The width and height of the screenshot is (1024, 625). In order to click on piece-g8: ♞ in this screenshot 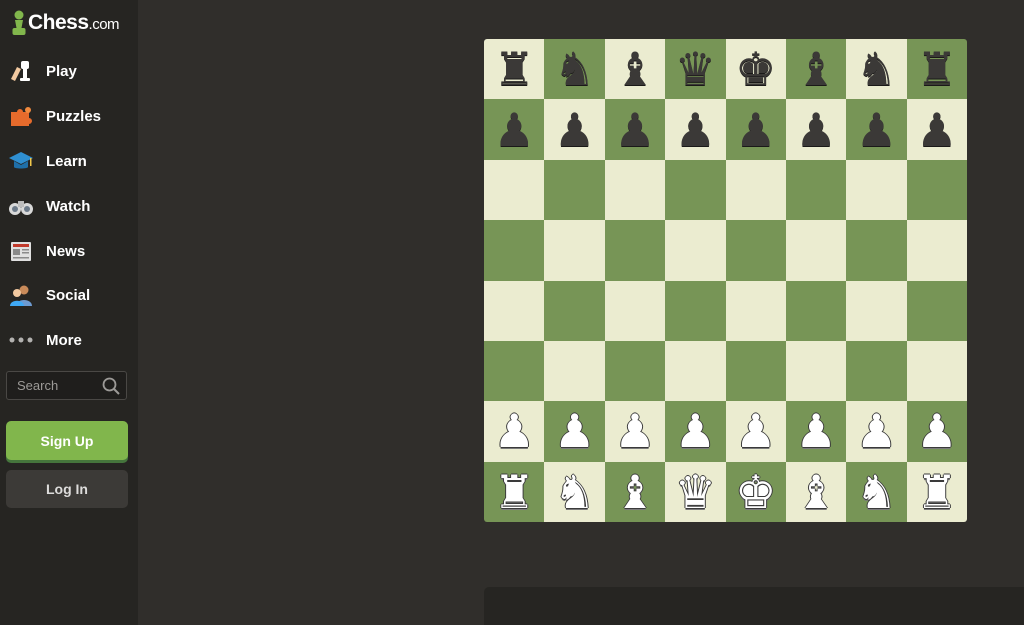, I will do `click(876, 69)`.